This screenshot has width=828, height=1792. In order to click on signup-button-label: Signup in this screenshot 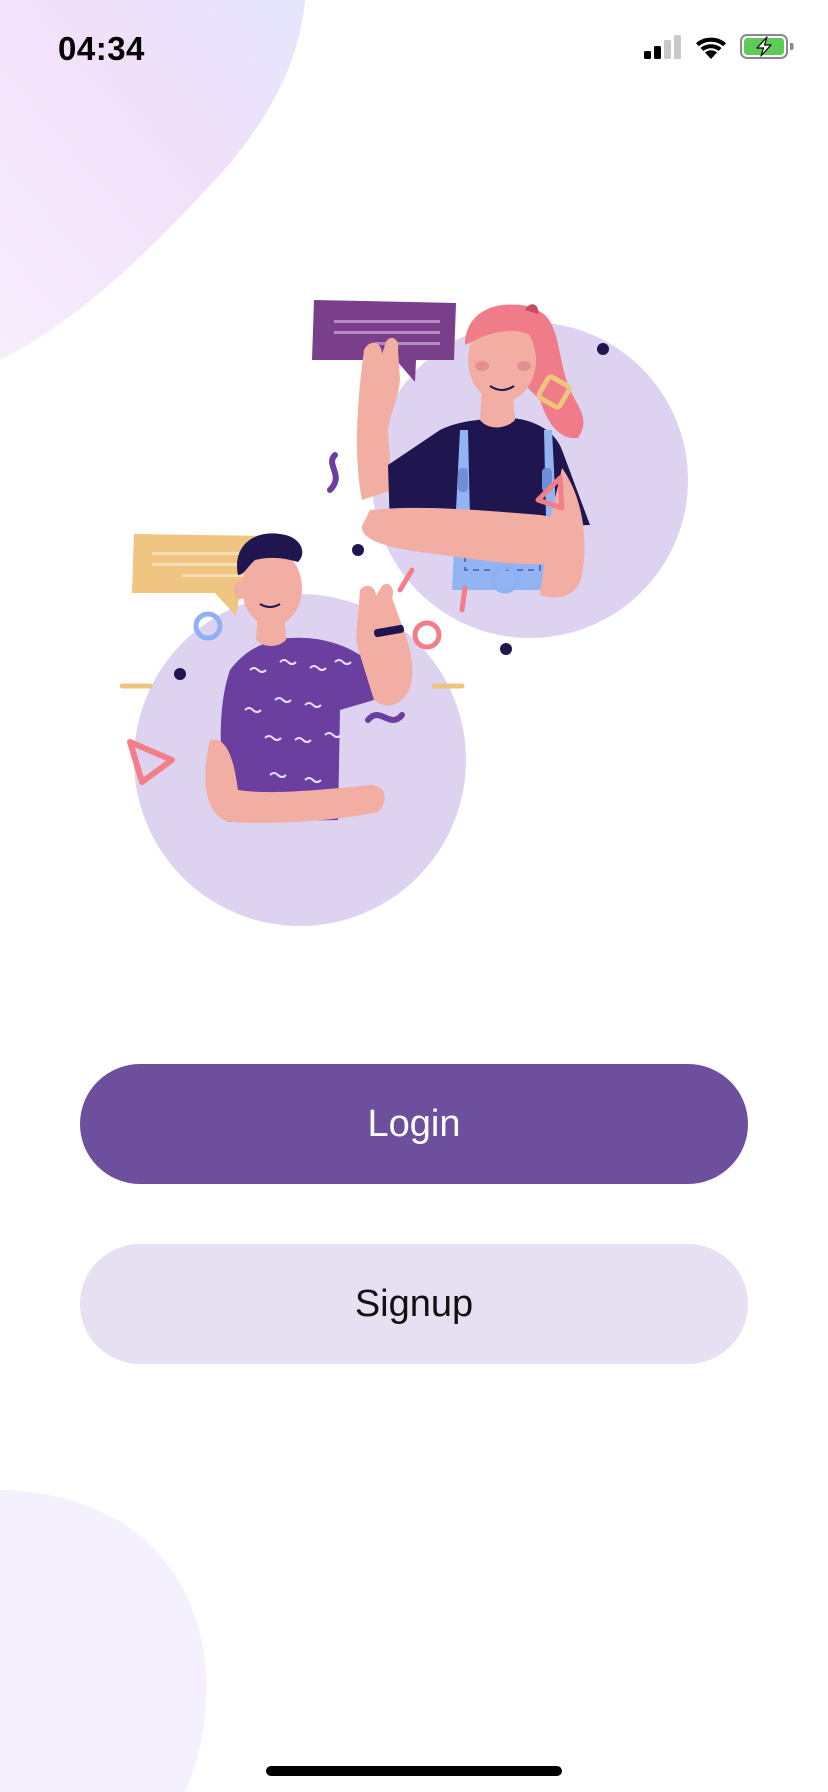, I will do `click(414, 1303)`.